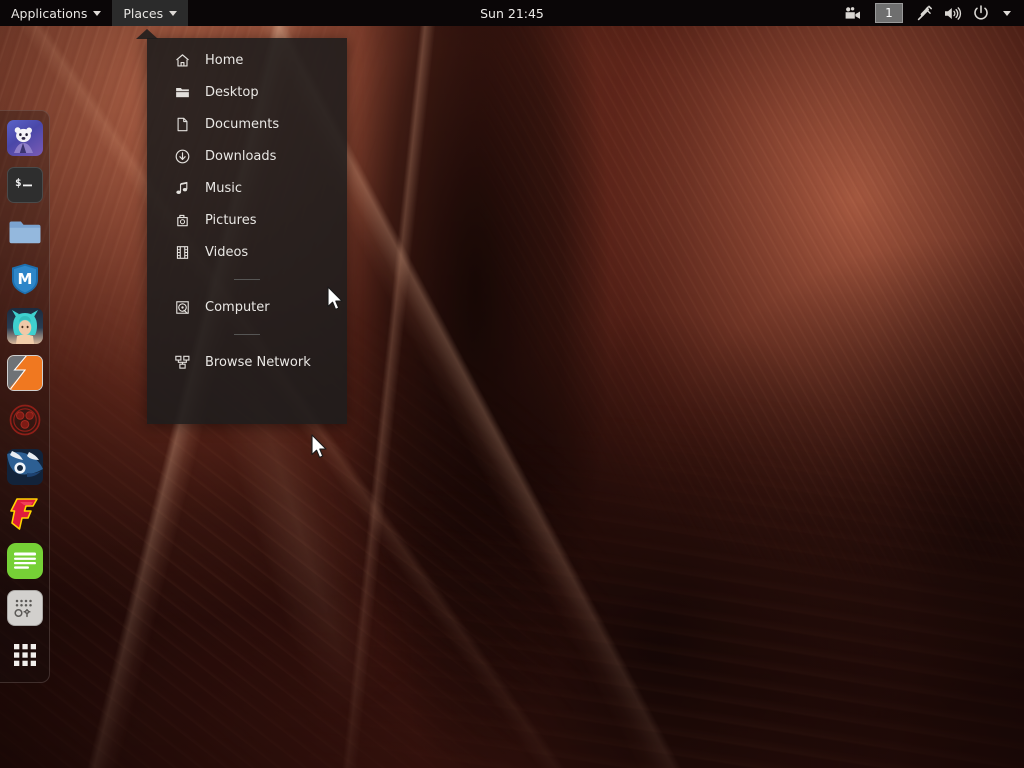 The image size is (1024, 768). I want to click on app-grid-icon, so click(25, 655).